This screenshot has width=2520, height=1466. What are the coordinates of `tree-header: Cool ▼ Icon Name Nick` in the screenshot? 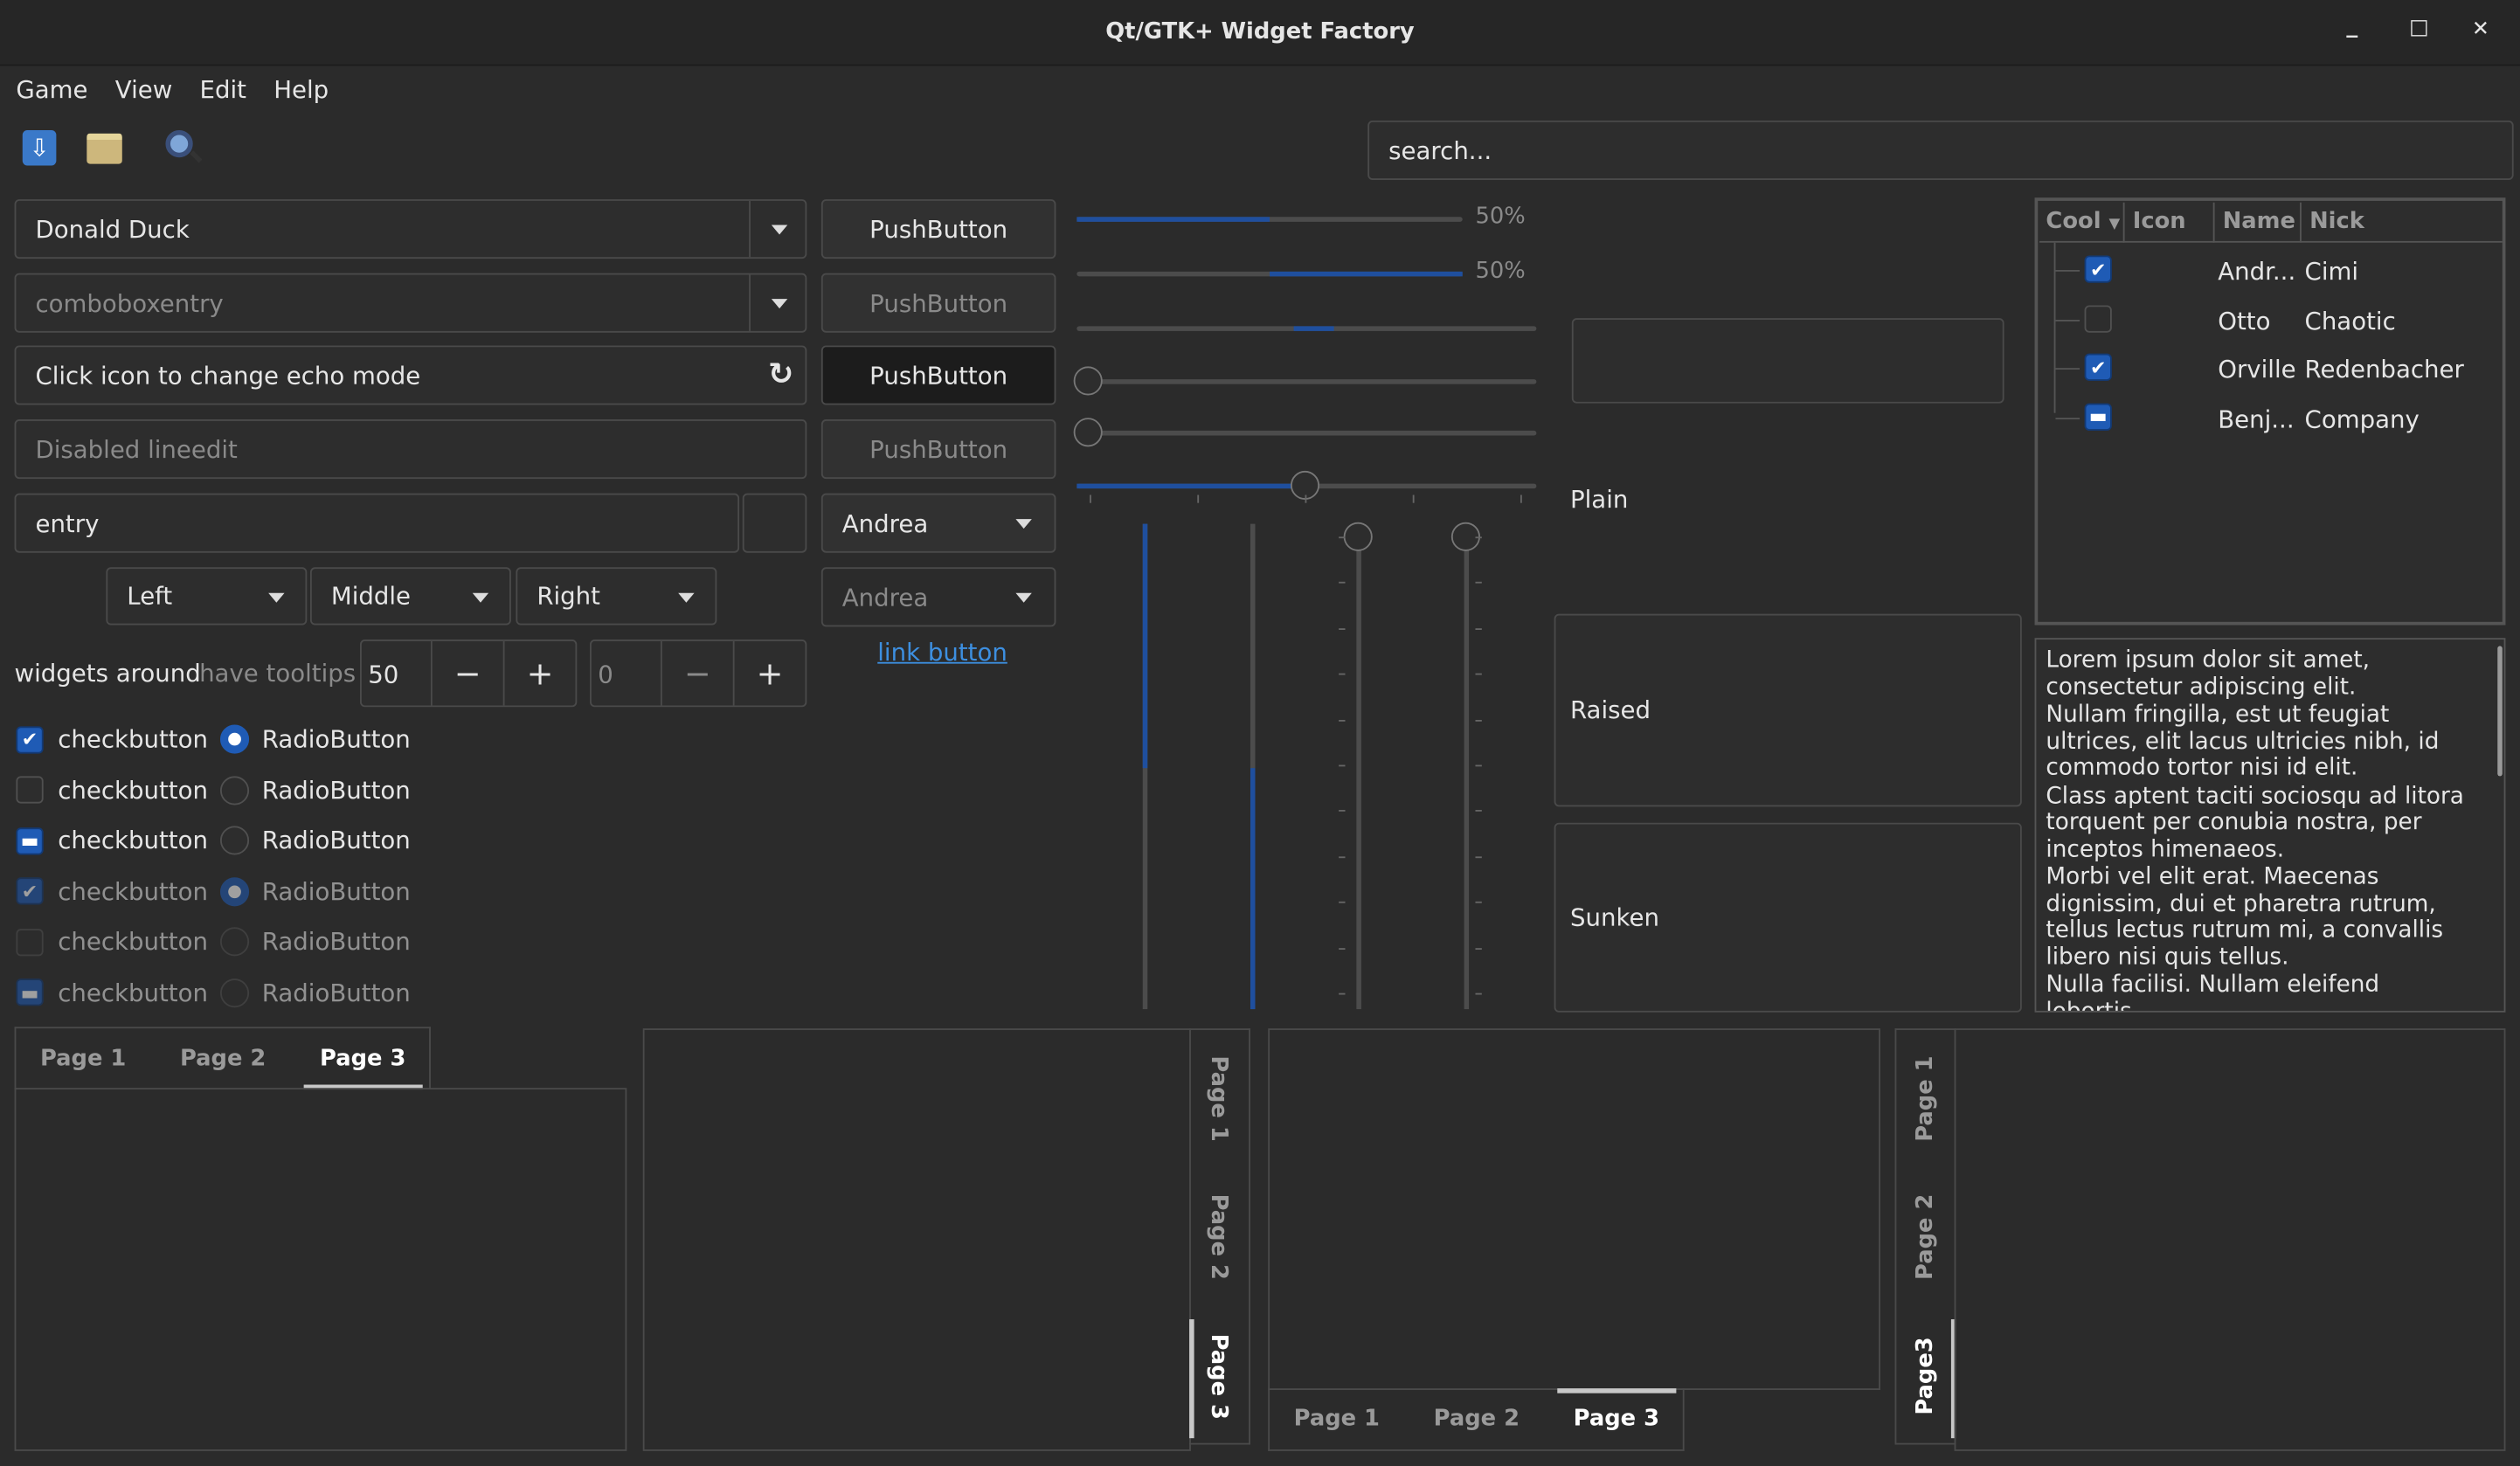 It's located at (2271, 222).